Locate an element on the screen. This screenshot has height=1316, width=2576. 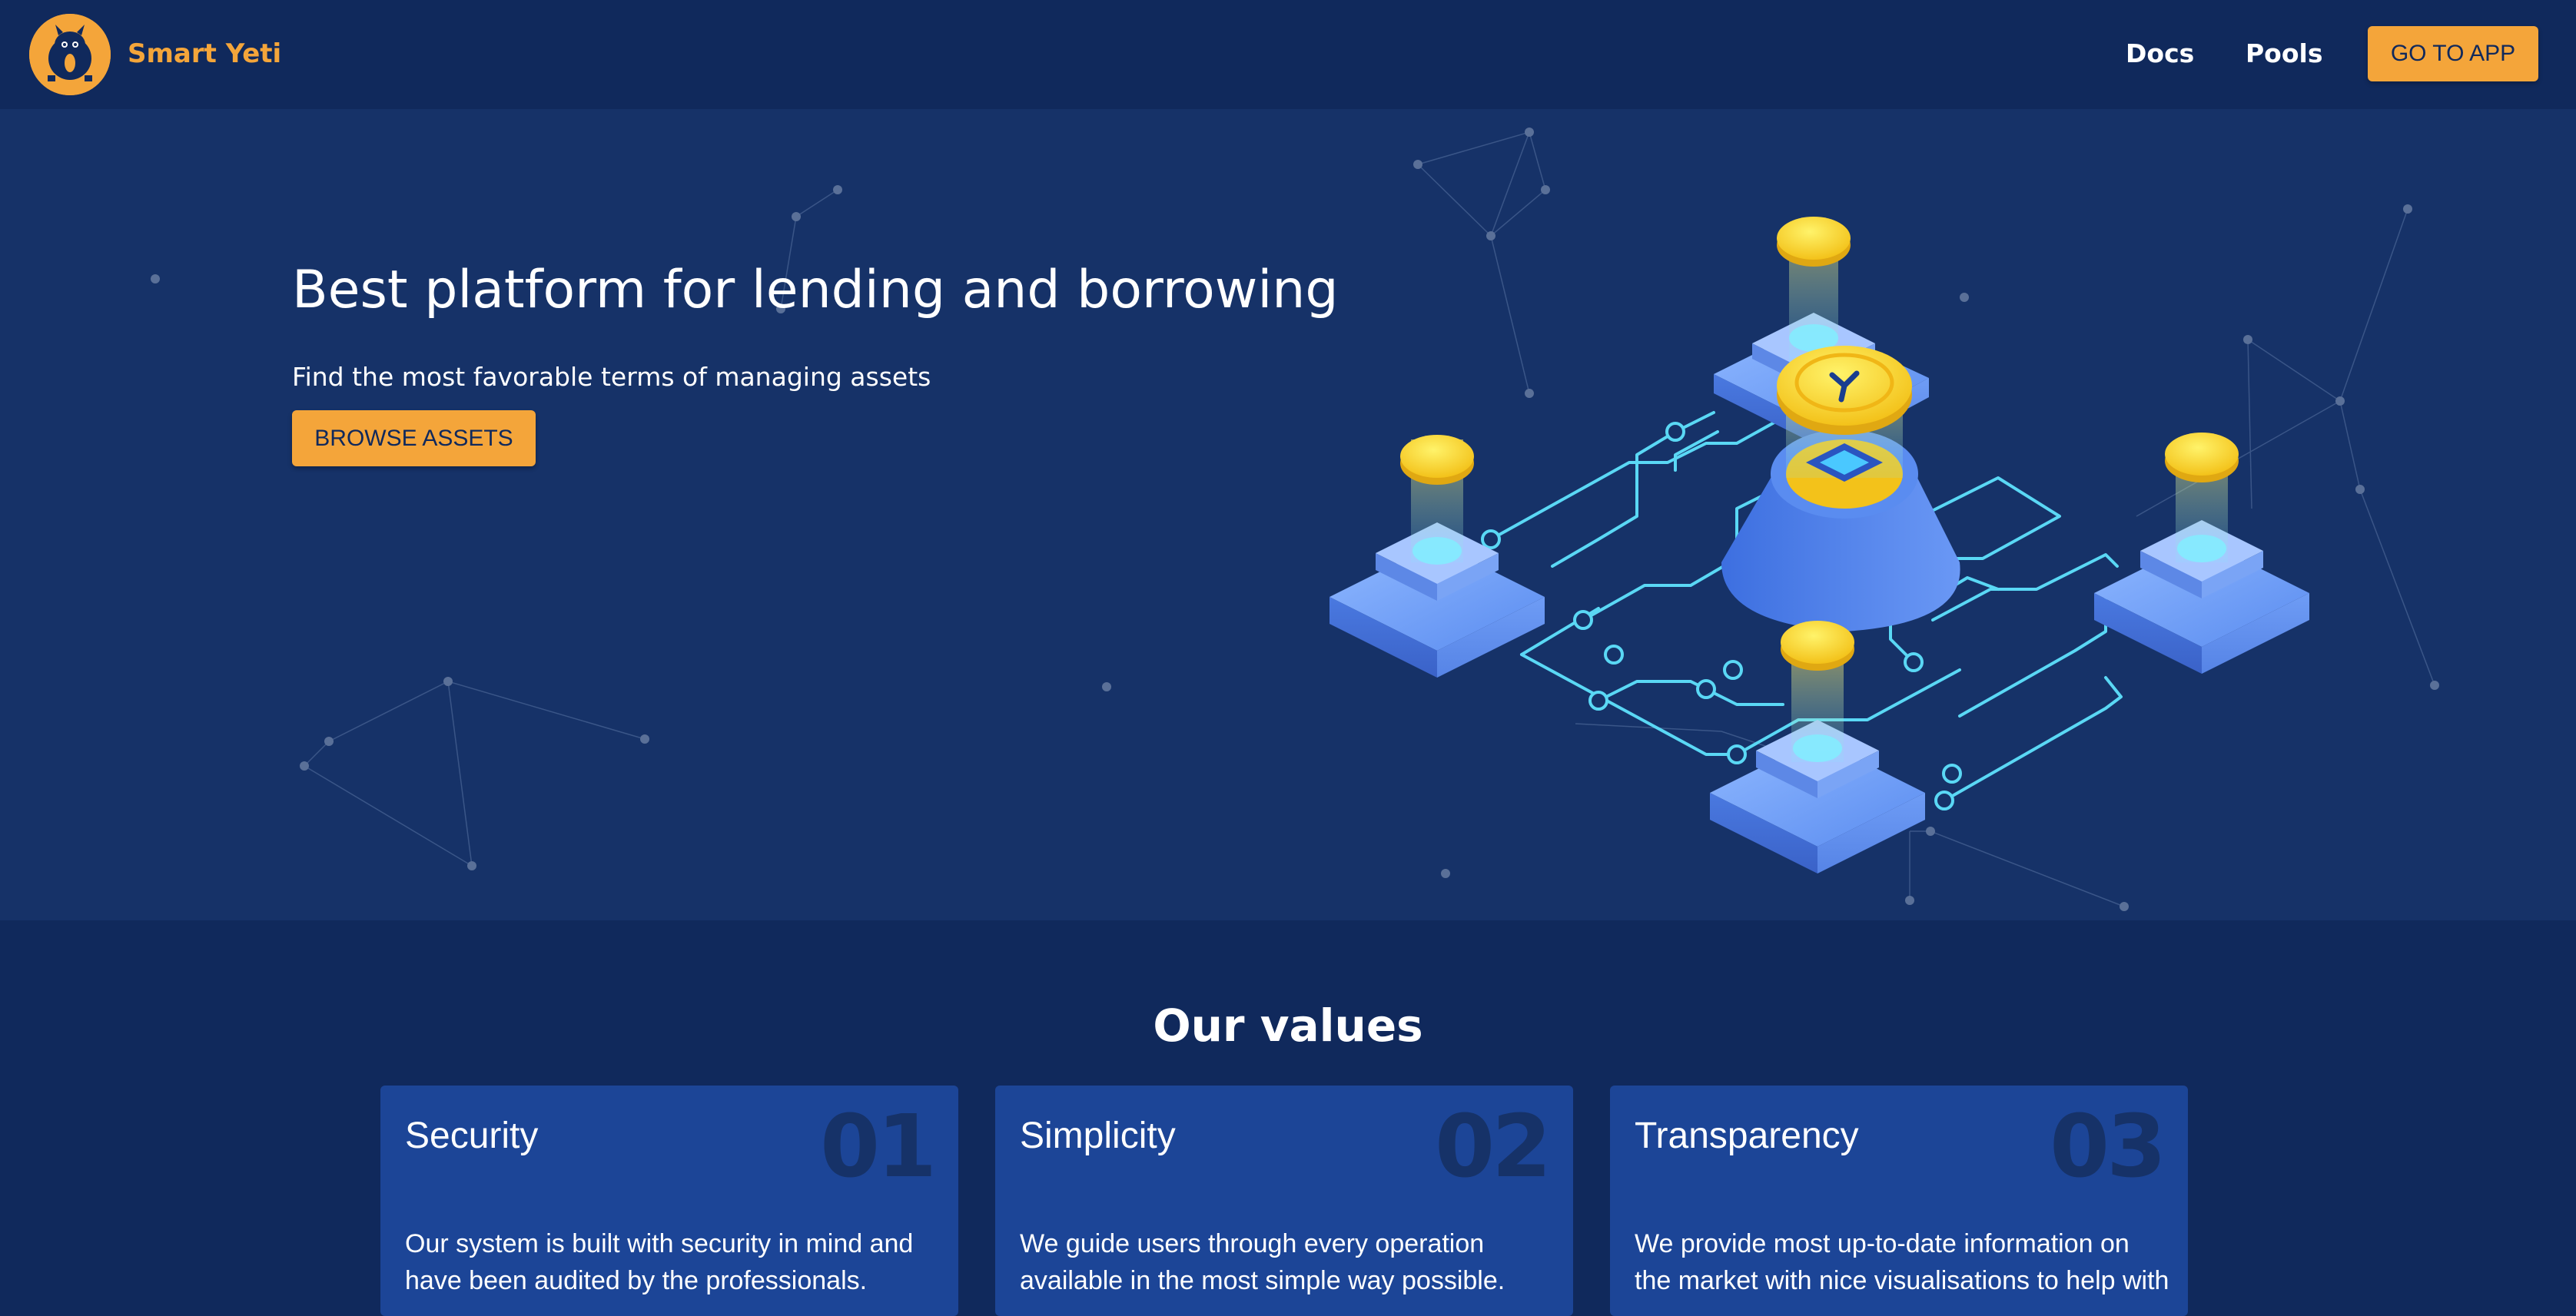
brand-name: Smart Yeti is located at coordinates (204, 53).